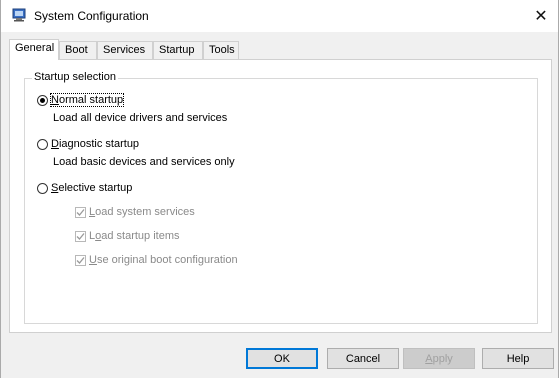 The height and width of the screenshot is (378, 559). What do you see at coordinates (91, 16) in the screenshot?
I see `window-title: System Configuration` at bounding box center [91, 16].